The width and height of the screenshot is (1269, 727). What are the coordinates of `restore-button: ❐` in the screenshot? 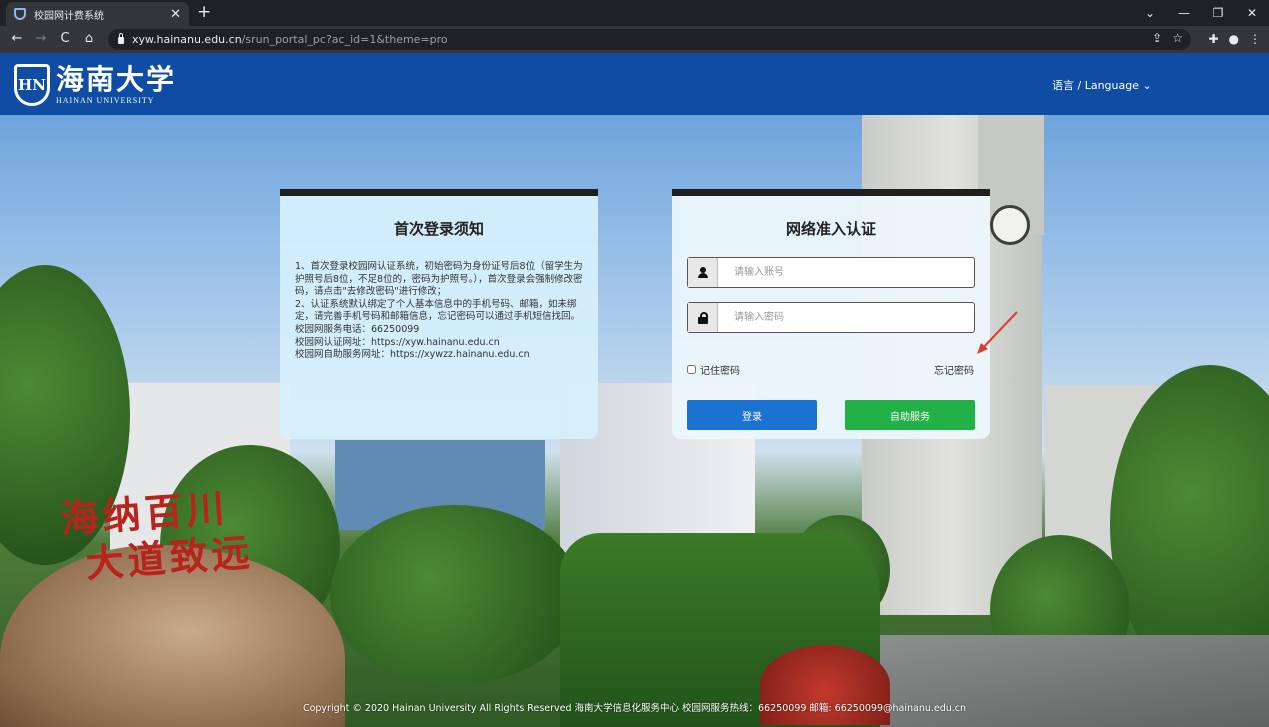 It's located at (1218, 13).